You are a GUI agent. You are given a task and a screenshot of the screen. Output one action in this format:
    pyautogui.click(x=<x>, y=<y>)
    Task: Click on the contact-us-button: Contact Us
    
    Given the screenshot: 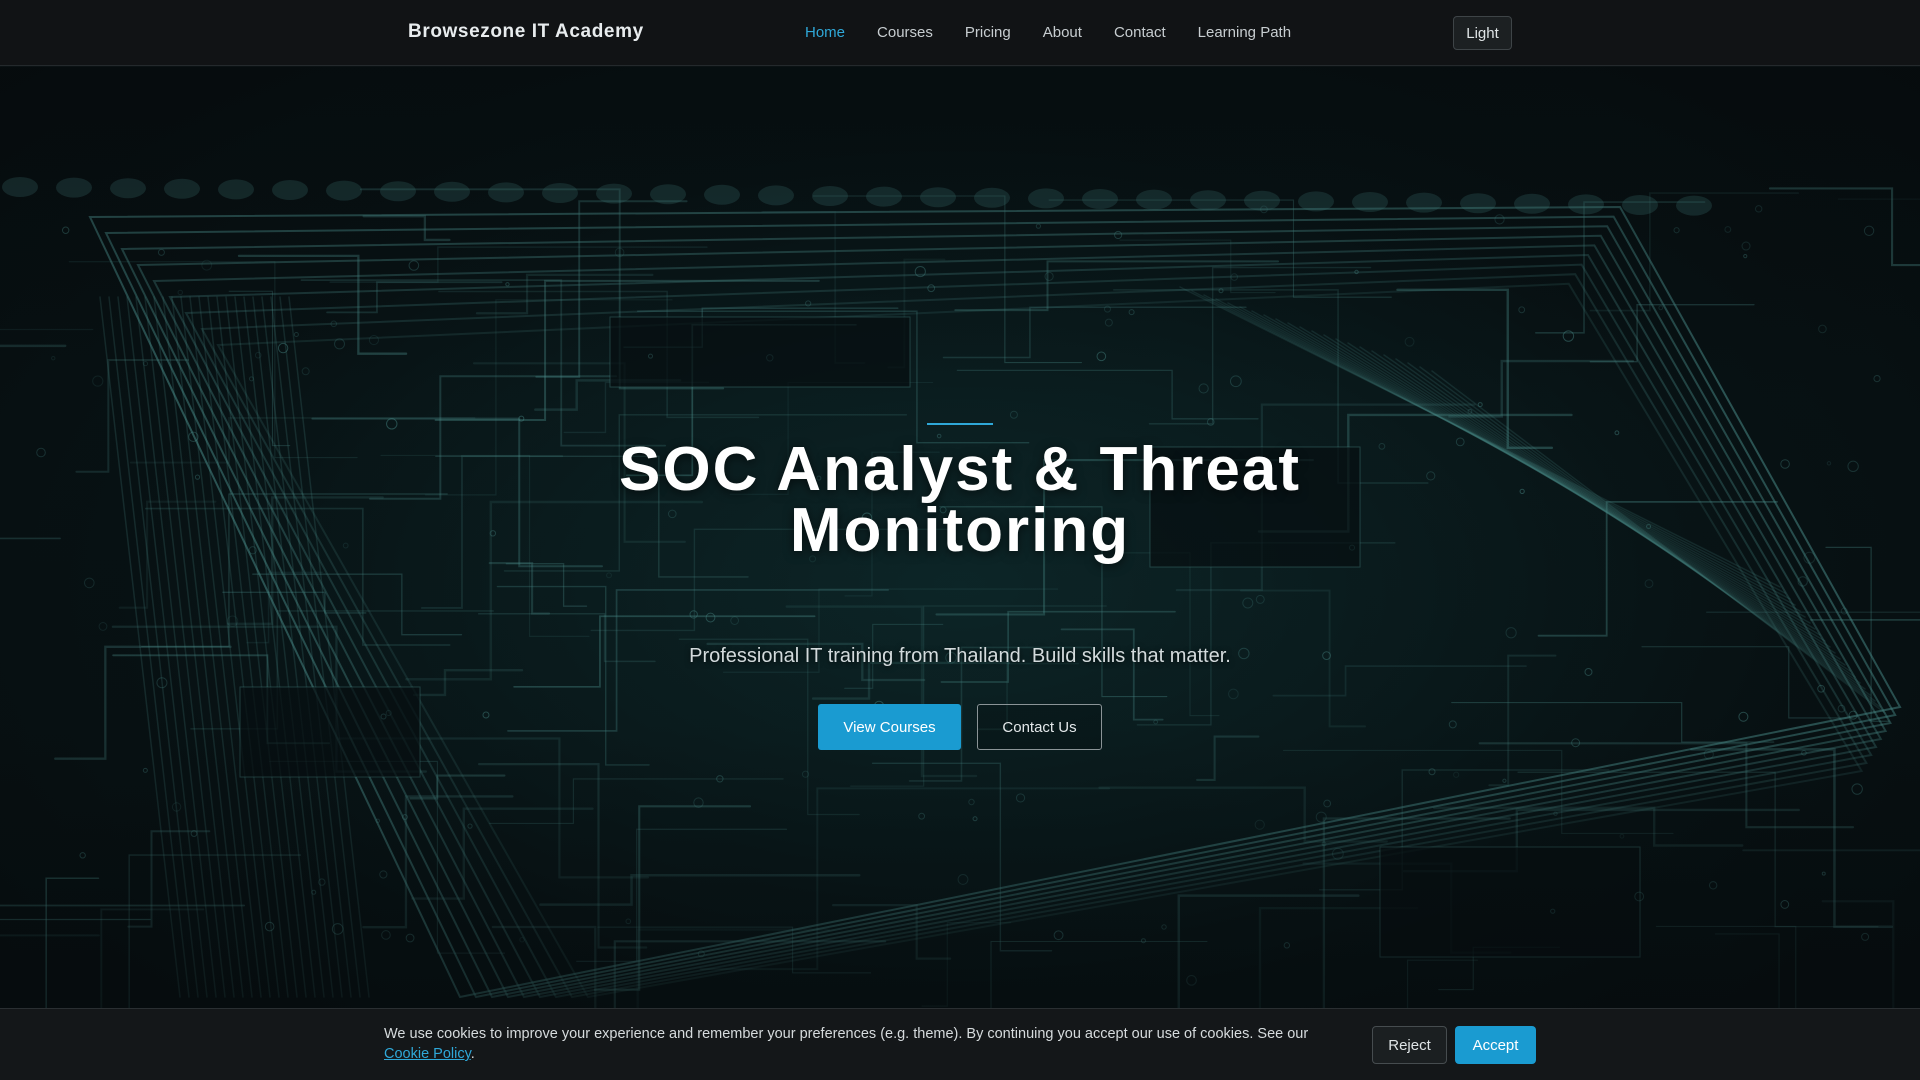 What is the action you would take?
    pyautogui.click(x=1039, y=727)
    